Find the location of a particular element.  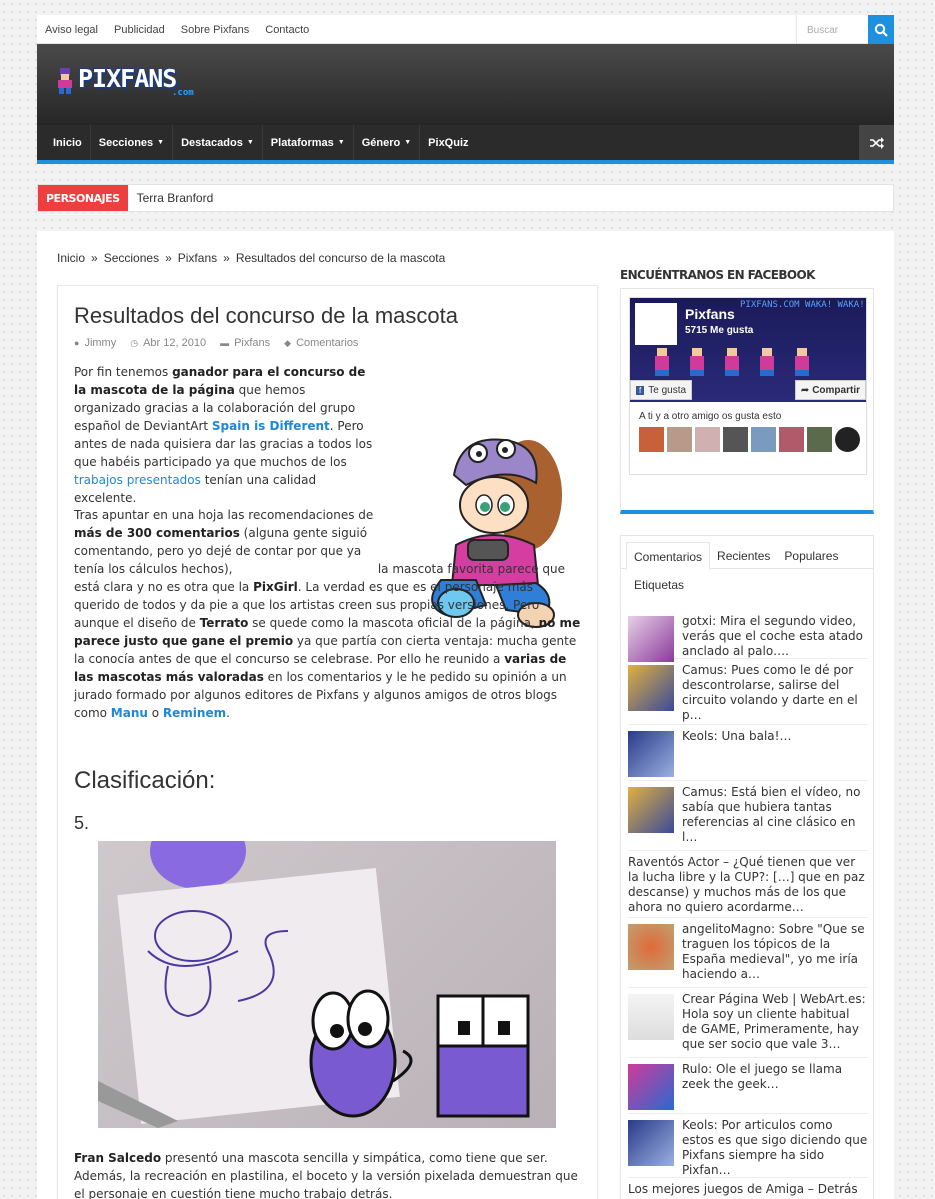

post-category: ▬ Pixfans is located at coordinates (245, 343).